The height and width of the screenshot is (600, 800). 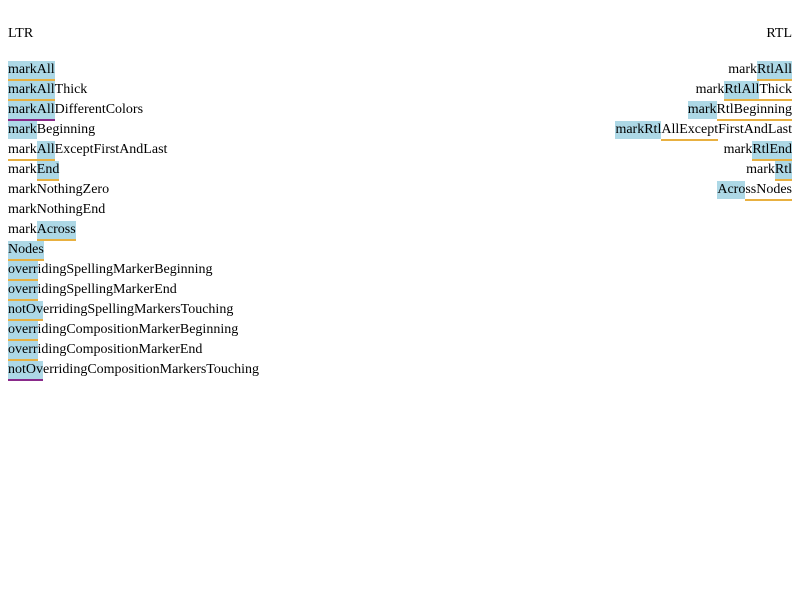 I want to click on rtl-heading: RTL, so click(x=779, y=33).